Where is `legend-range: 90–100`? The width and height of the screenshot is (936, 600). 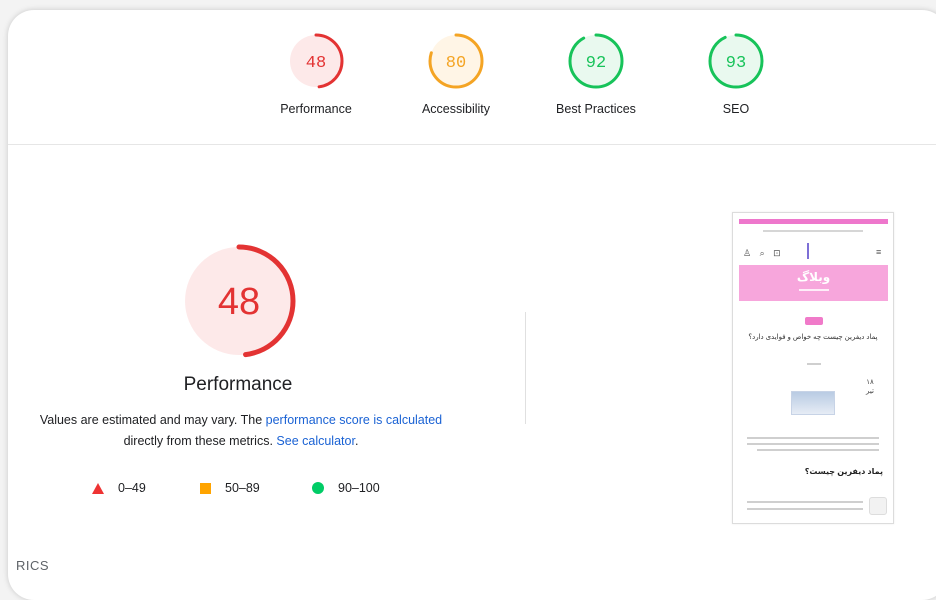
legend-range: 90–100 is located at coordinates (359, 488).